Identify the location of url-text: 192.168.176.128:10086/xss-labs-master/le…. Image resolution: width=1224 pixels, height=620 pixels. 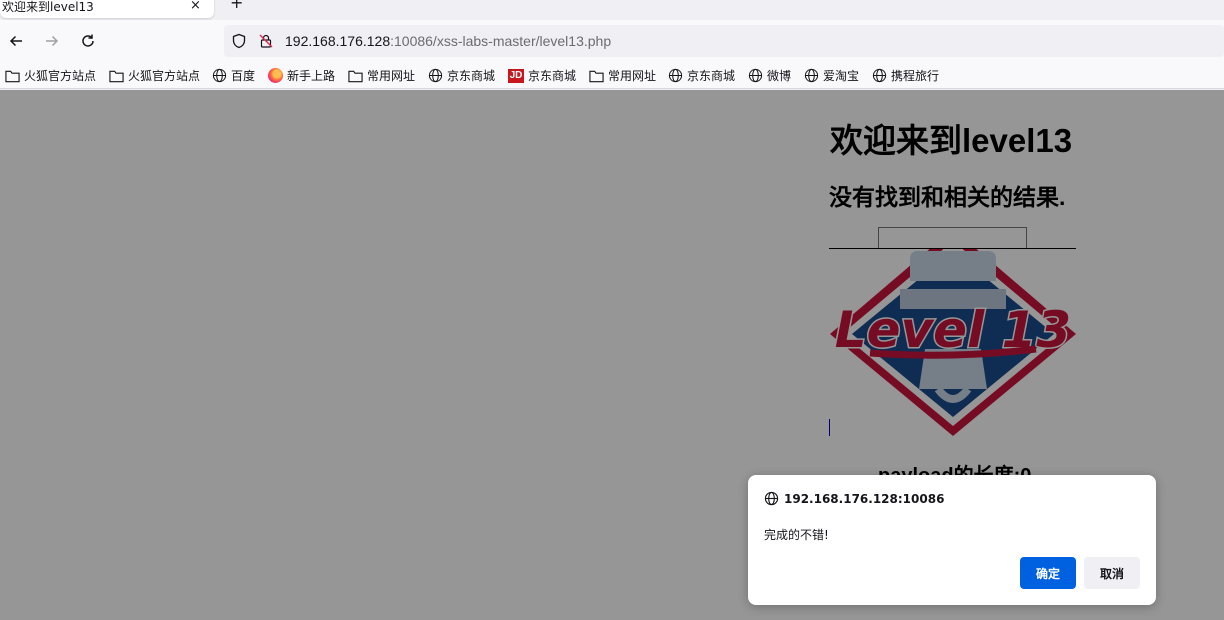
(448, 41).